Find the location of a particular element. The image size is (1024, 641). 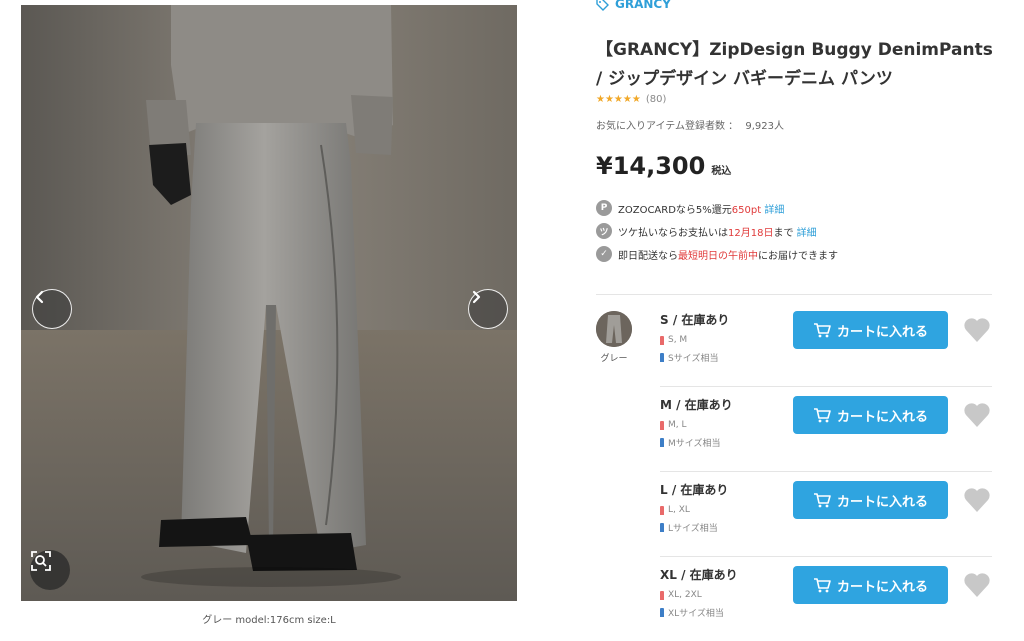

female-size: L, XL is located at coordinates (679, 510).